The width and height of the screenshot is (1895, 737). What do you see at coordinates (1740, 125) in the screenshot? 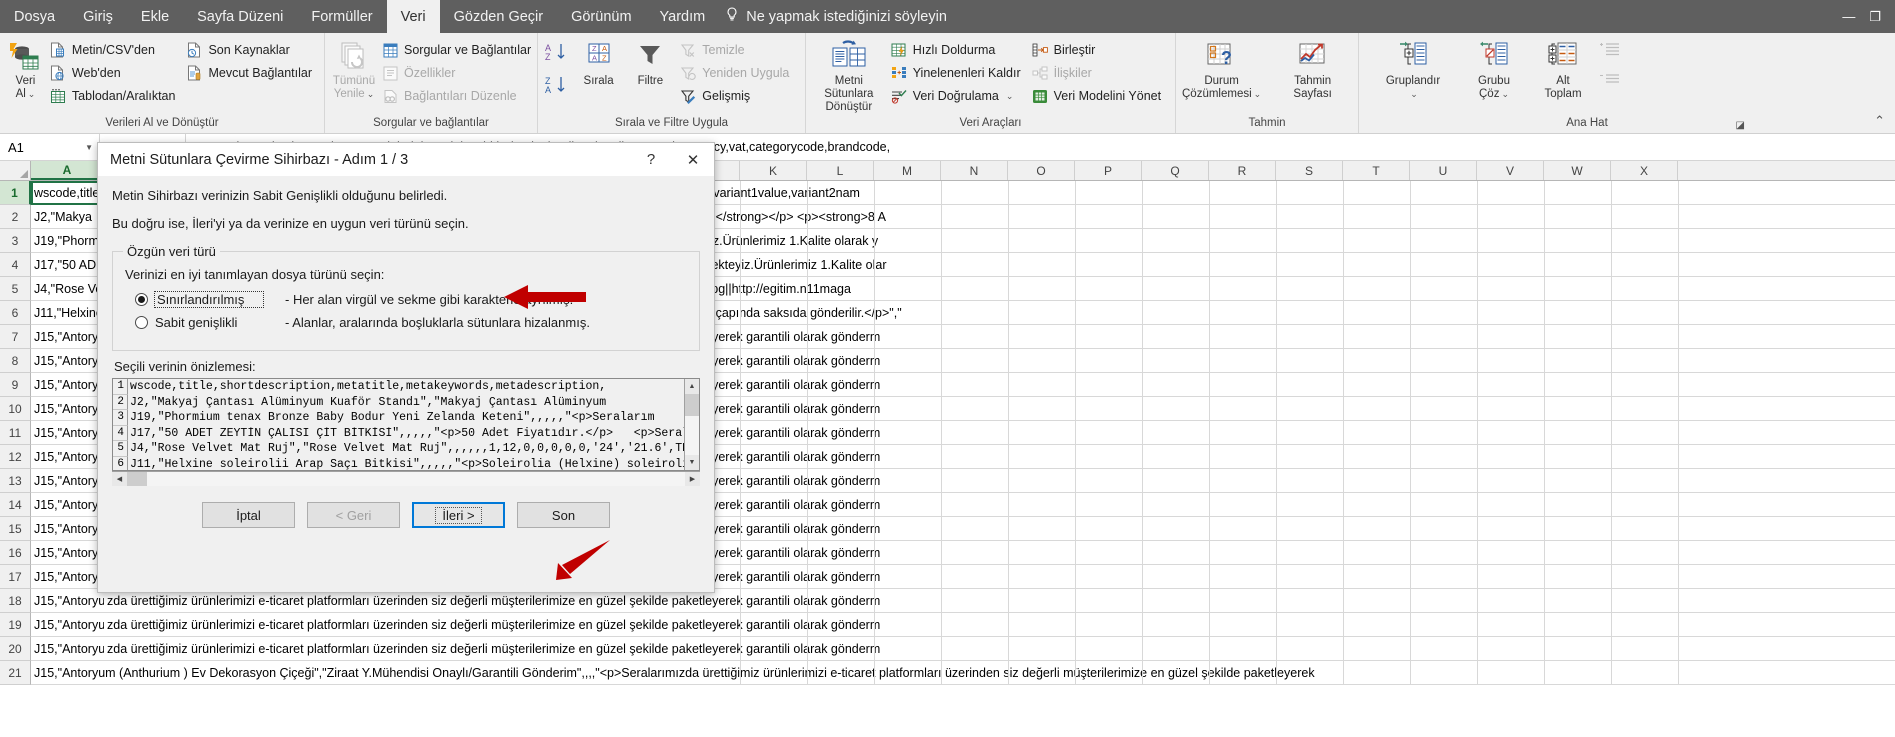
I see `outline-dialog-launcher: ◪` at bounding box center [1740, 125].